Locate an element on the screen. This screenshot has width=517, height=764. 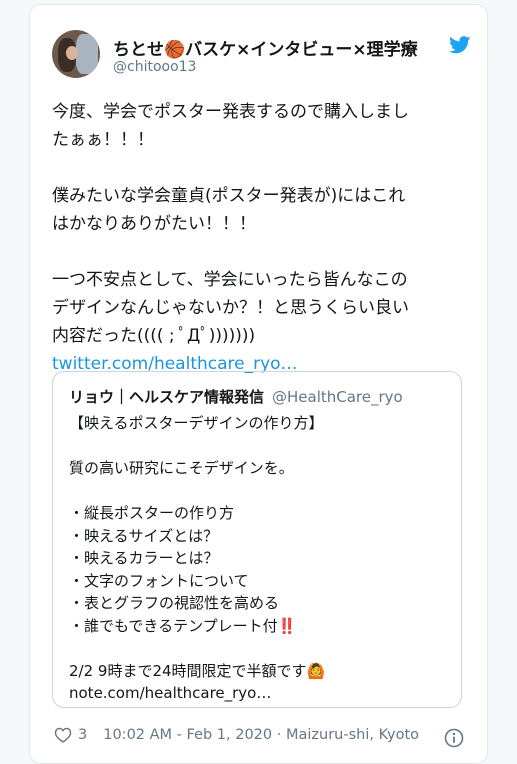
quoted-line: ・映えるサイズとは？ is located at coordinates (144, 535).